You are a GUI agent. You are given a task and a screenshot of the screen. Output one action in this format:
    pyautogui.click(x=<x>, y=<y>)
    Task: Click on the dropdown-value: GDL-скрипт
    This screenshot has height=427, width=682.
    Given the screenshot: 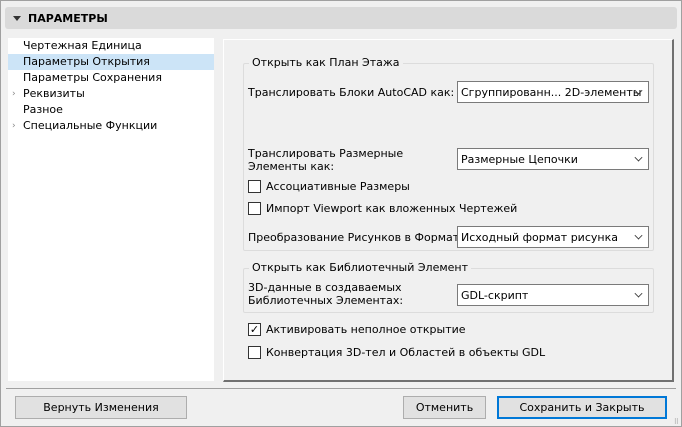 What is the action you would take?
    pyautogui.click(x=495, y=295)
    